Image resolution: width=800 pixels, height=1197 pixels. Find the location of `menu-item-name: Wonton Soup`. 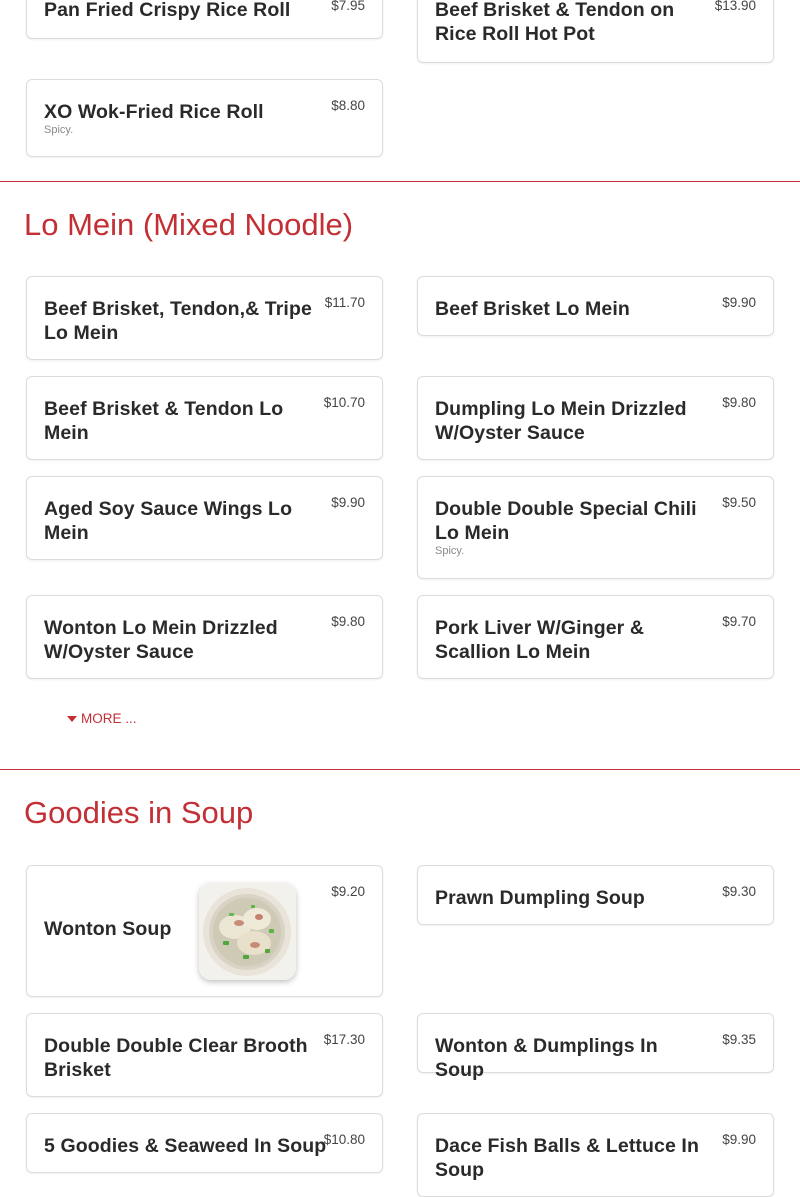

menu-item-name: Wonton Soup is located at coordinates (108, 929).